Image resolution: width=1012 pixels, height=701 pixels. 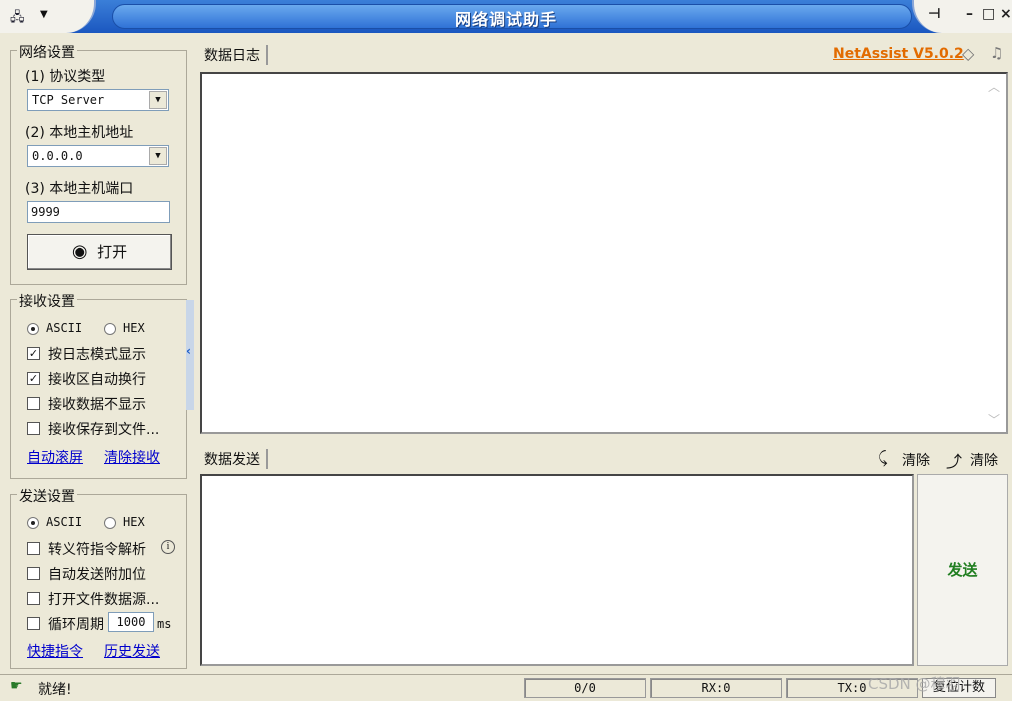 I want to click on autoscroll-link: 自动滚屏, so click(x=55, y=457).